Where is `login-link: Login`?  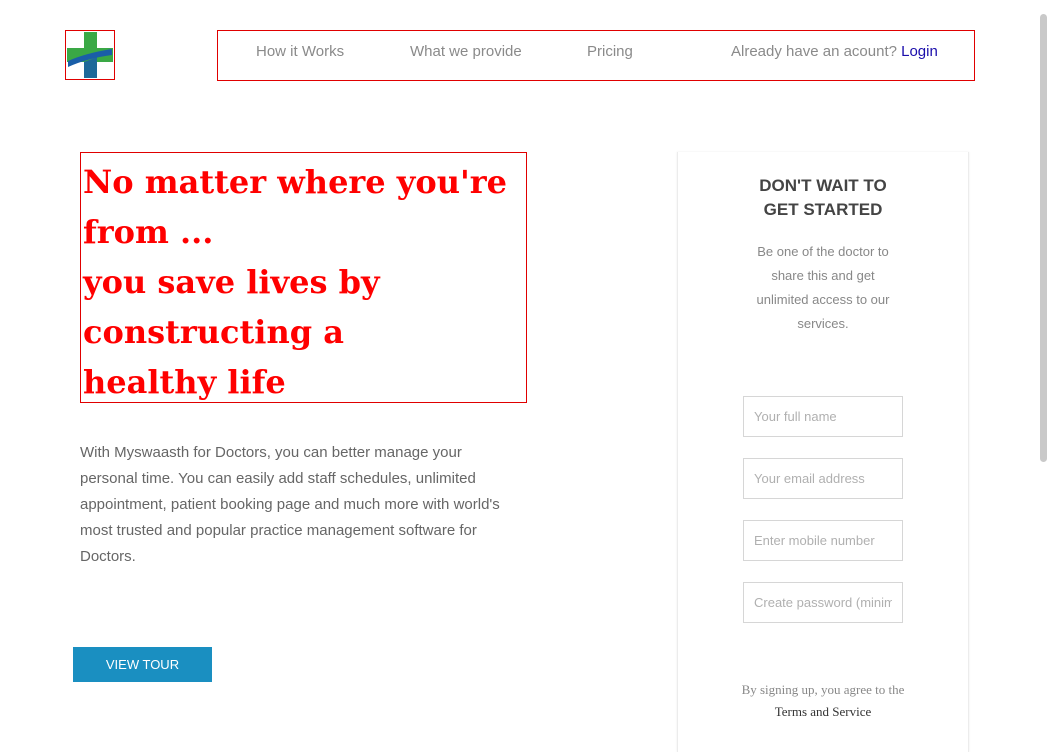 login-link: Login is located at coordinates (919, 51).